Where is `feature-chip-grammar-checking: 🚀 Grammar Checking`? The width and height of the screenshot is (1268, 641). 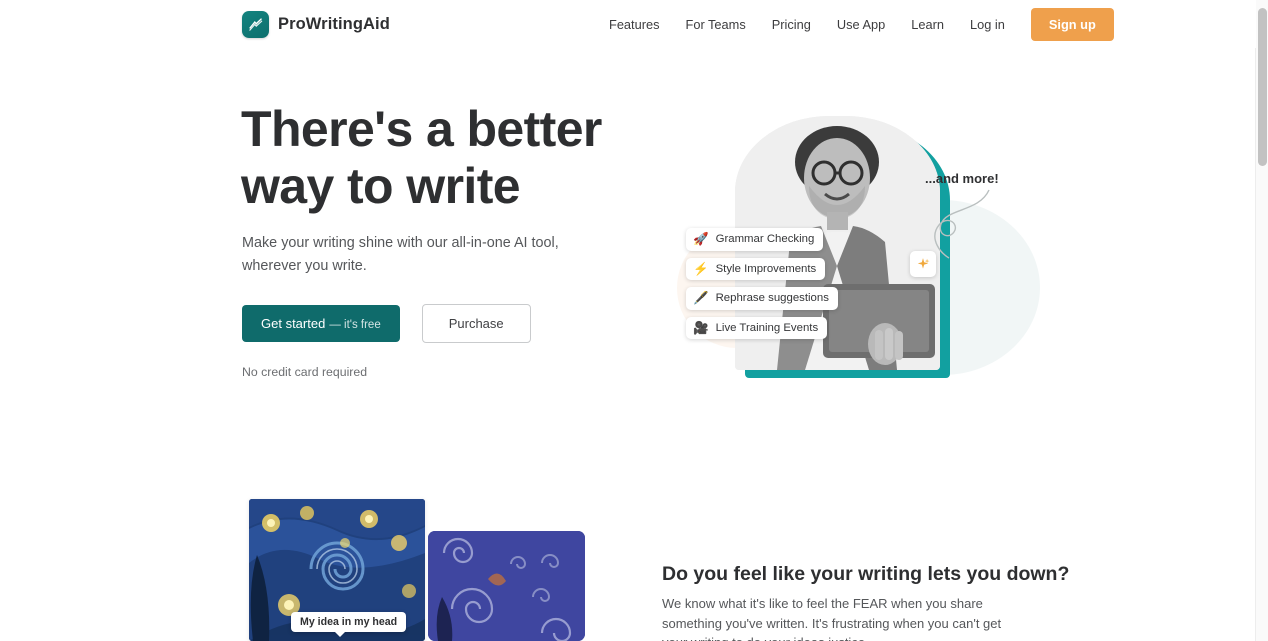
feature-chip-grammar-checking: 🚀 Grammar Checking is located at coordinates (755, 239).